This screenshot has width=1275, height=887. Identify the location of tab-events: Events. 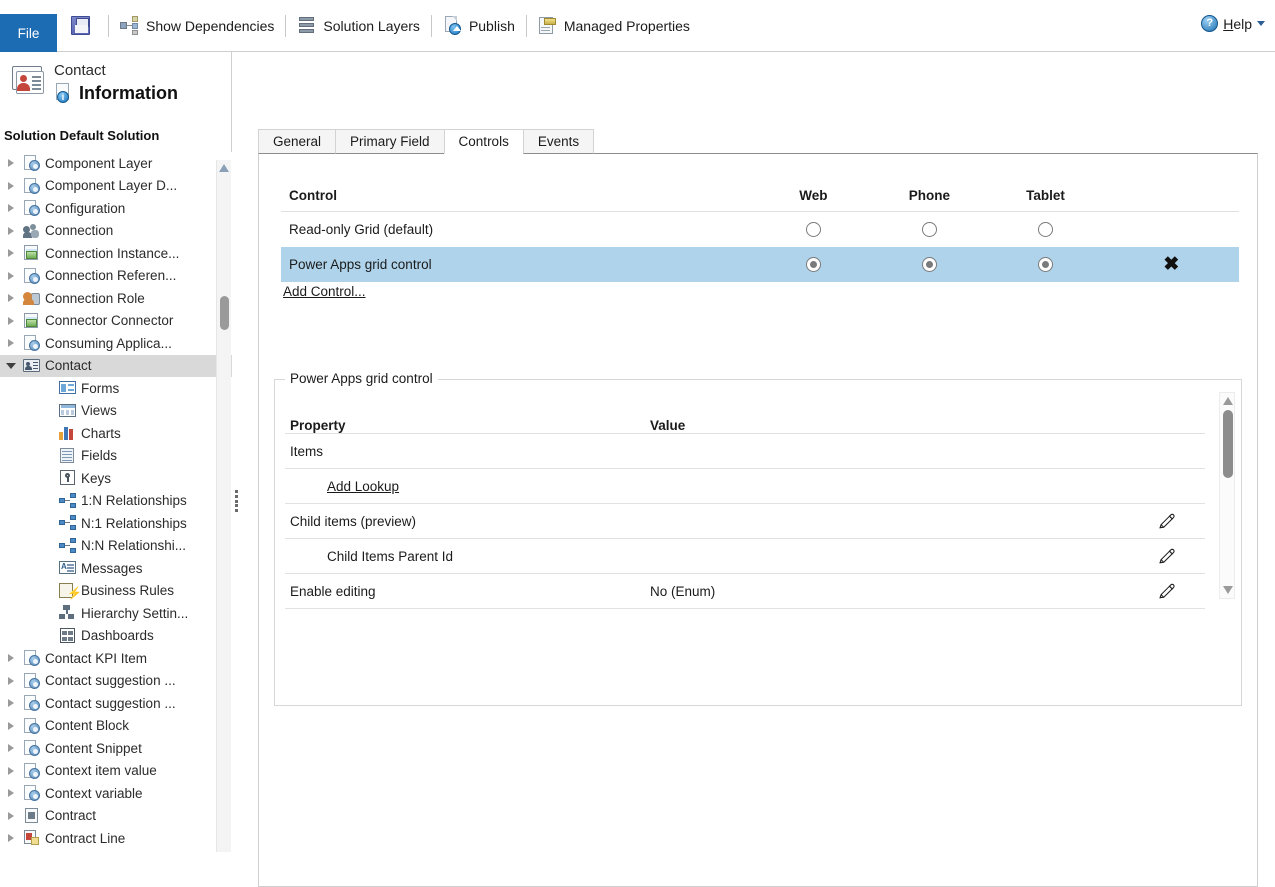
(558, 141).